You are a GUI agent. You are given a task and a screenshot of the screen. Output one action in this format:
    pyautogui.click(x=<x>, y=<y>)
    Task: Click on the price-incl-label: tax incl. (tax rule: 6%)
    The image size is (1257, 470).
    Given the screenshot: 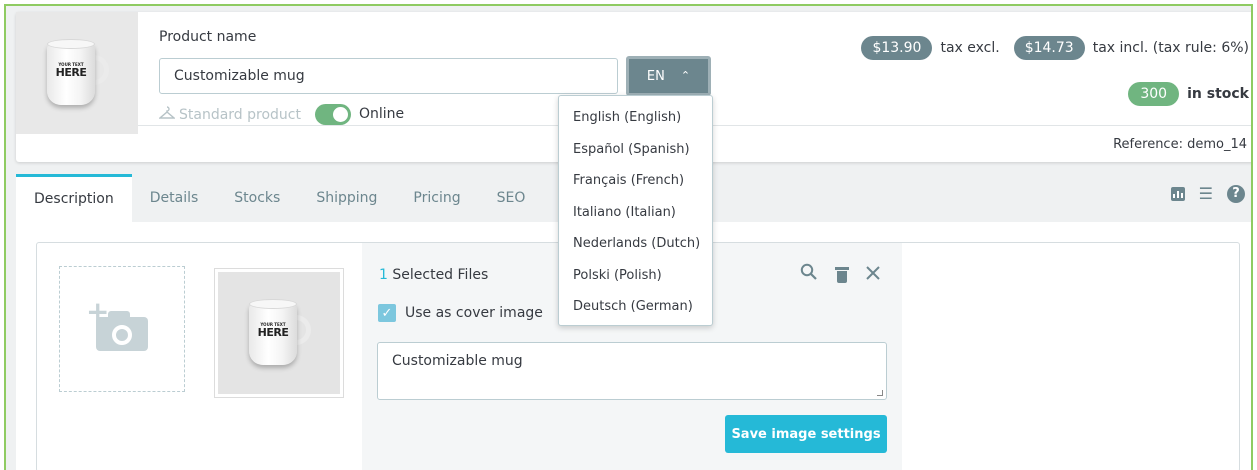 What is the action you would take?
    pyautogui.click(x=1170, y=48)
    